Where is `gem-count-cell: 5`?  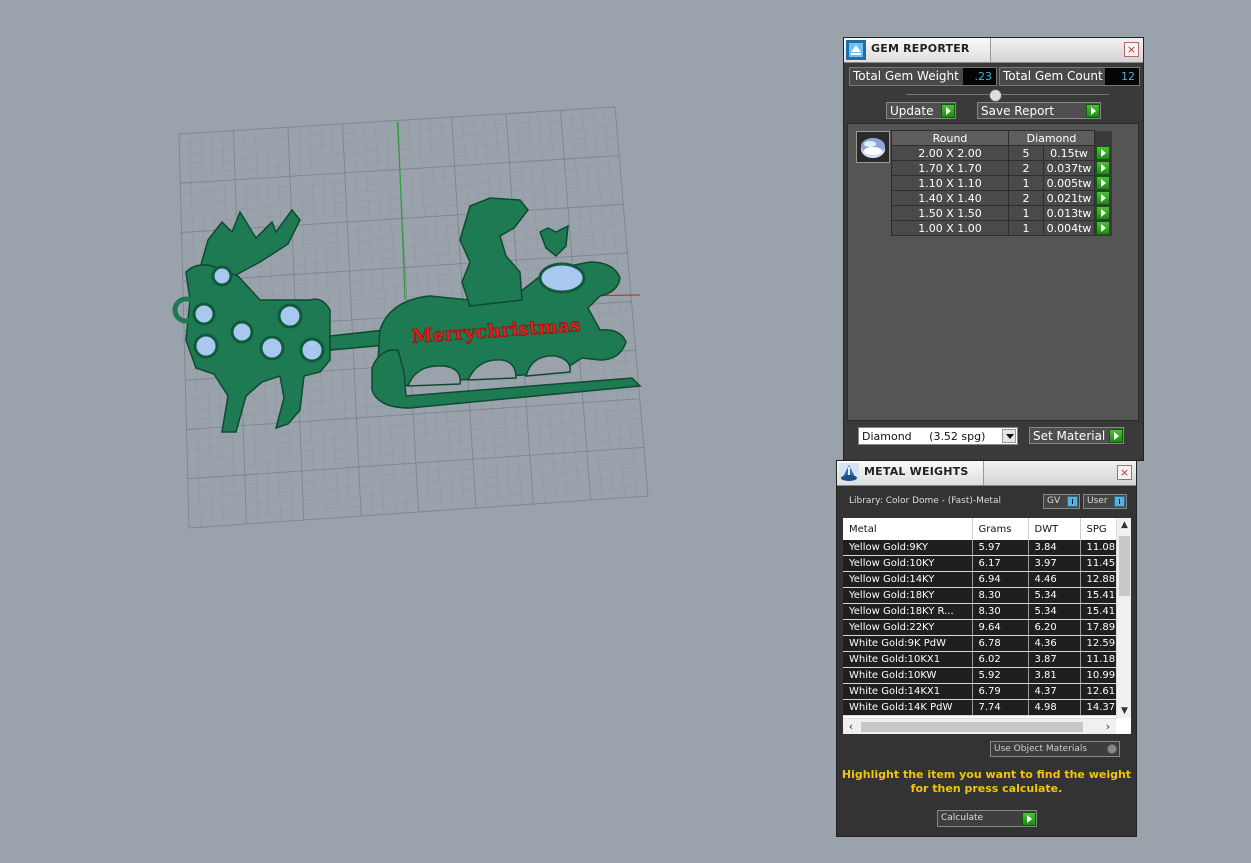 gem-count-cell: 5 is located at coordinates (1026, 153).